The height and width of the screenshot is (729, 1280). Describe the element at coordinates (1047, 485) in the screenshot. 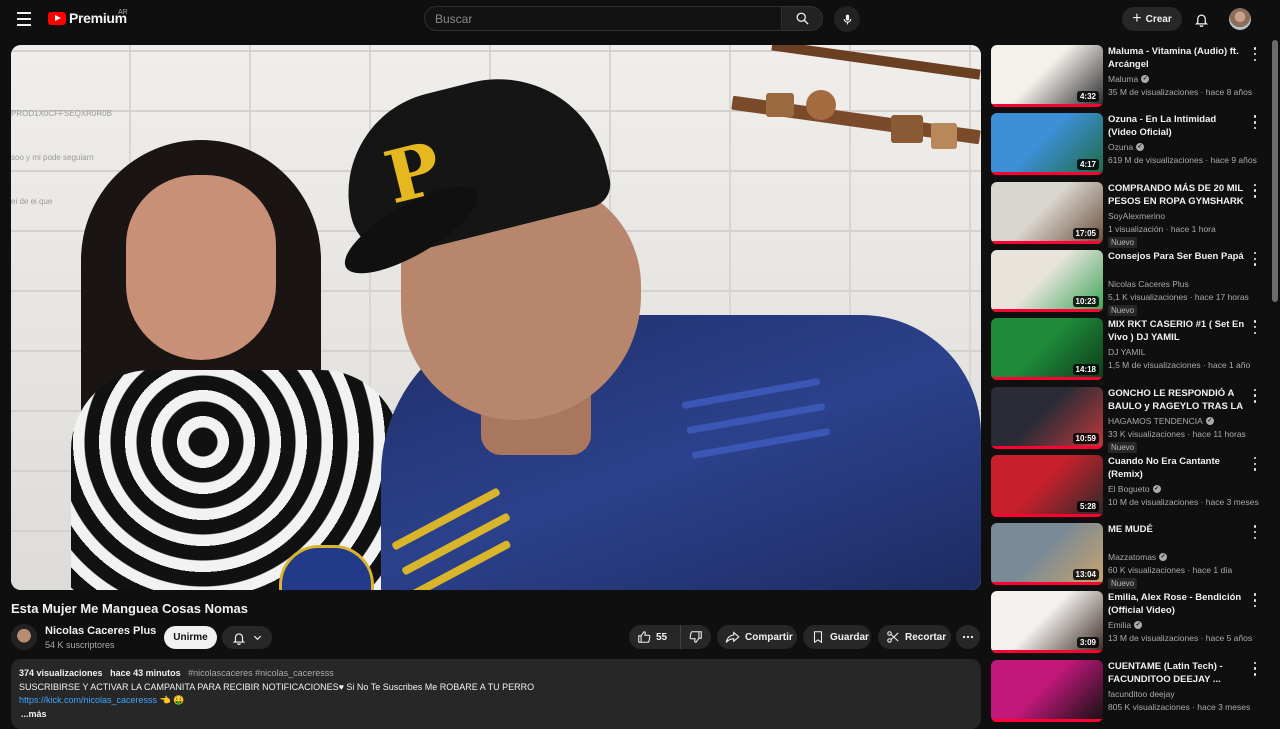

I see `video-thumbnail: 5:28` at that location.